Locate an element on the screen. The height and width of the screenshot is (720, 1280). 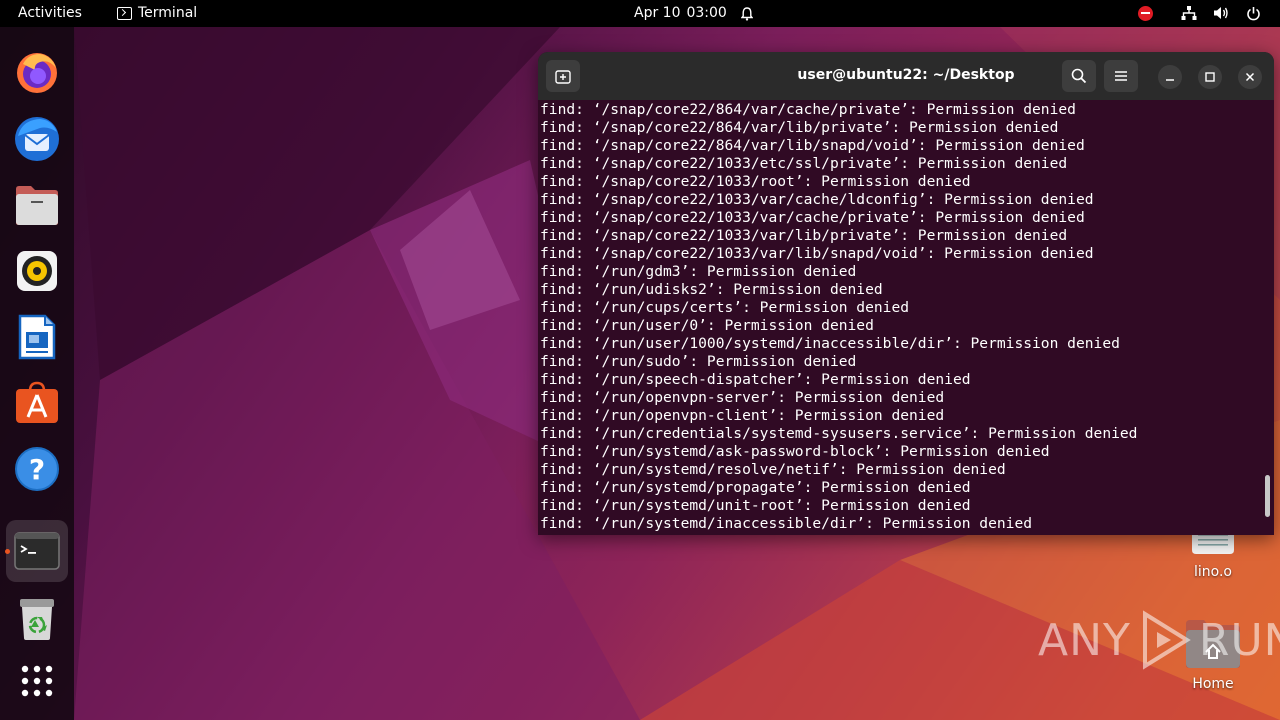
show-apps-icon is located at coordinates (37, 681).